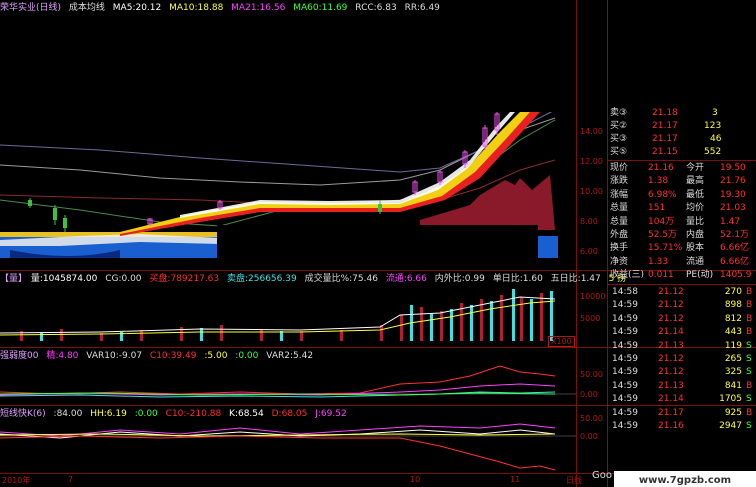 The width and height of the screenshot is (756, 487). What do you see at coordinates (288, 316) in the screenshot?
I see `volume-chart` at bounding box center [288, 316].